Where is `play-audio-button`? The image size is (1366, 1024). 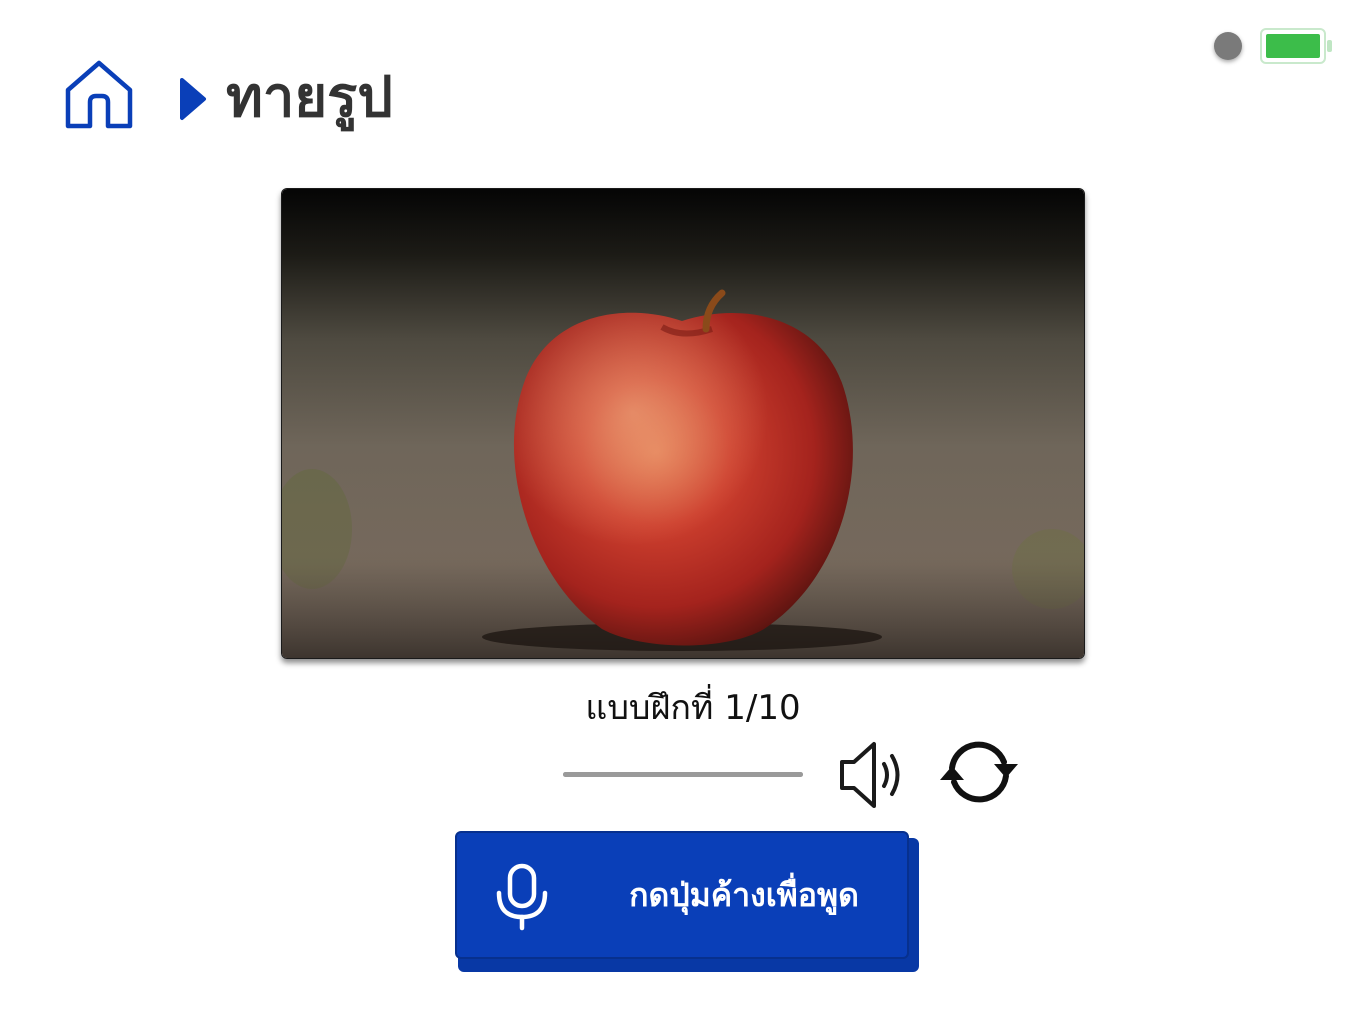 play-audio-button is located at coordinates (873, 775).